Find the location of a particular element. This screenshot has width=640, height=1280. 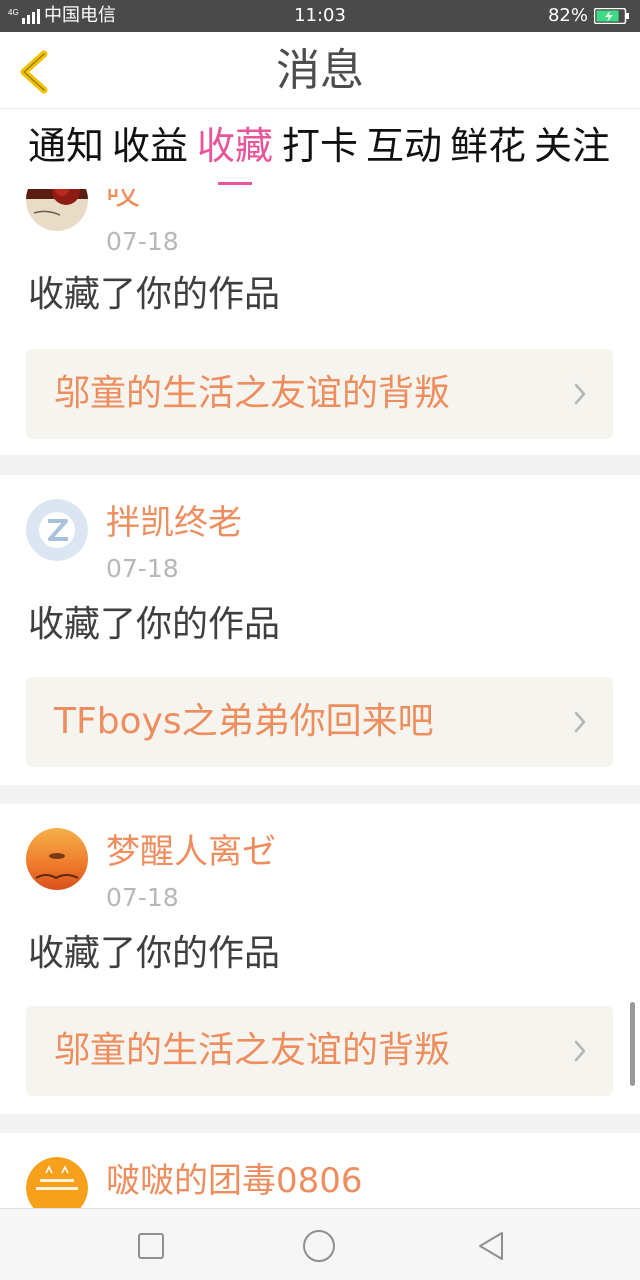

triangle-back-icon is located at coordinates (491, 1246).